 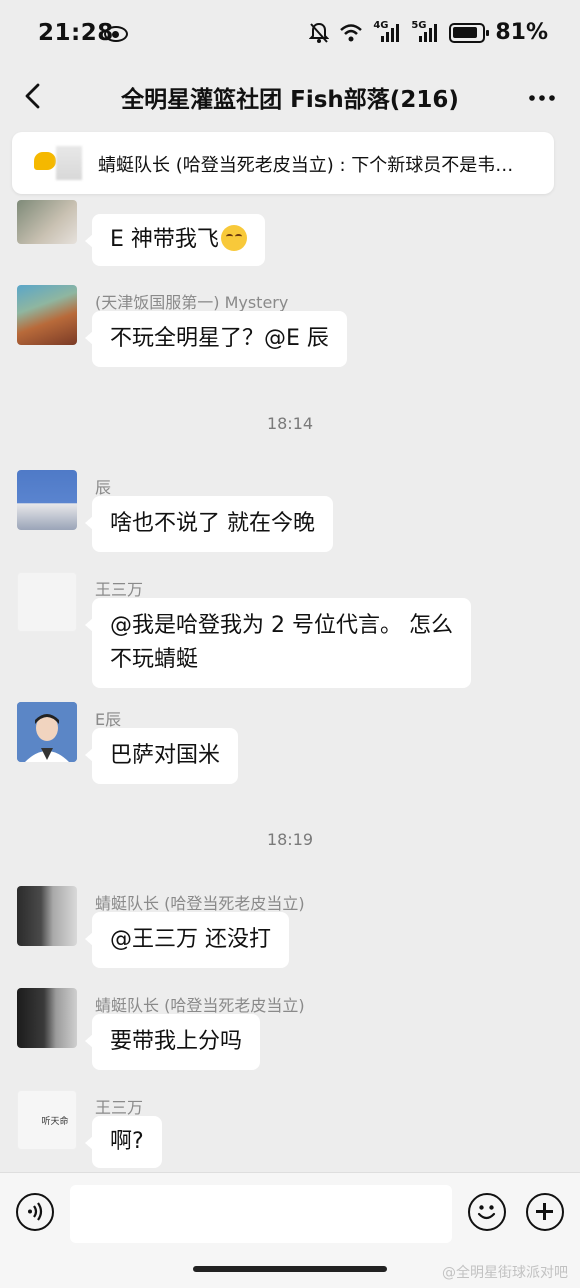 I want to click on eye-icon, so click(x=116, y=34).